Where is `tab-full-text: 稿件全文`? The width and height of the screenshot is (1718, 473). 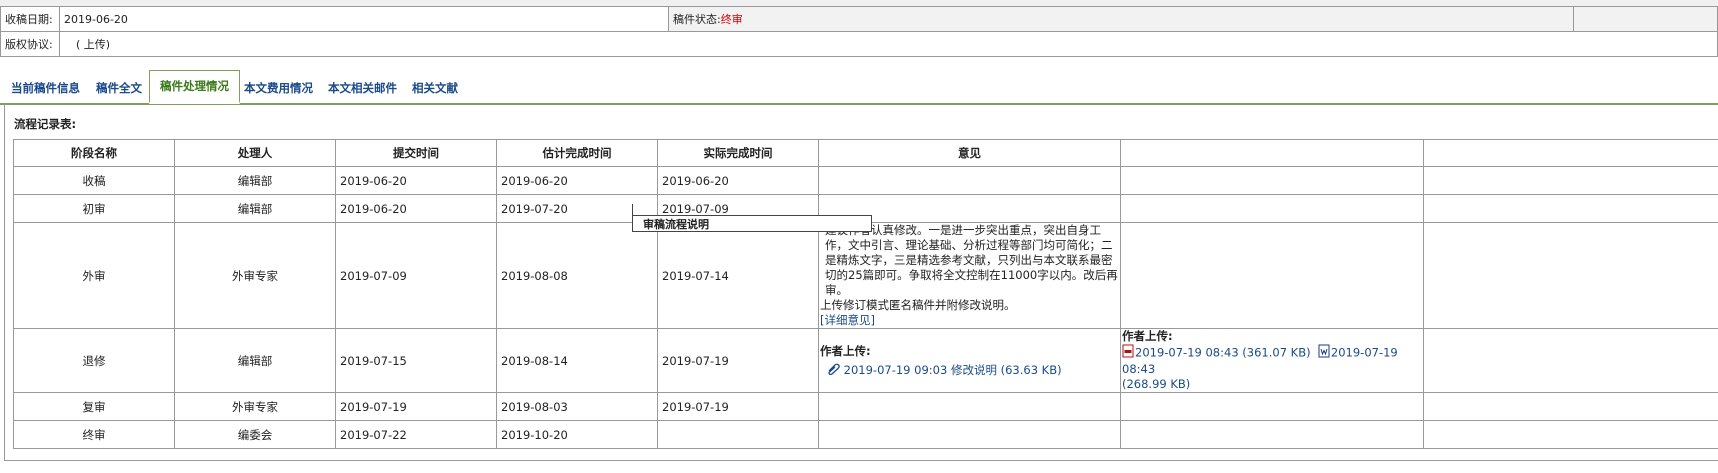 tab-full-text: 稿件全文 is located at coordinates (119, 88).